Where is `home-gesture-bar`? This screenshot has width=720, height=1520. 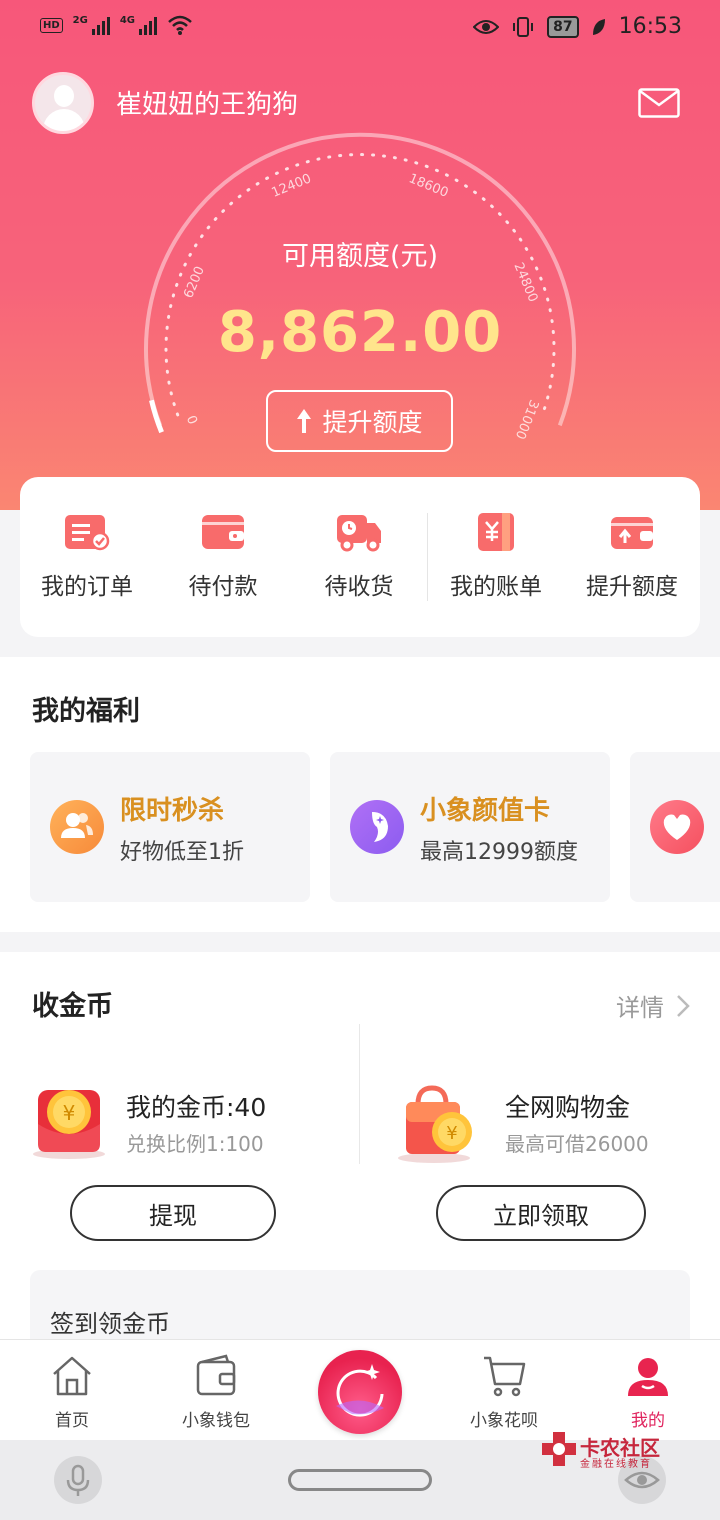
home-gesture-bar is located at coordinates (360, 1480).